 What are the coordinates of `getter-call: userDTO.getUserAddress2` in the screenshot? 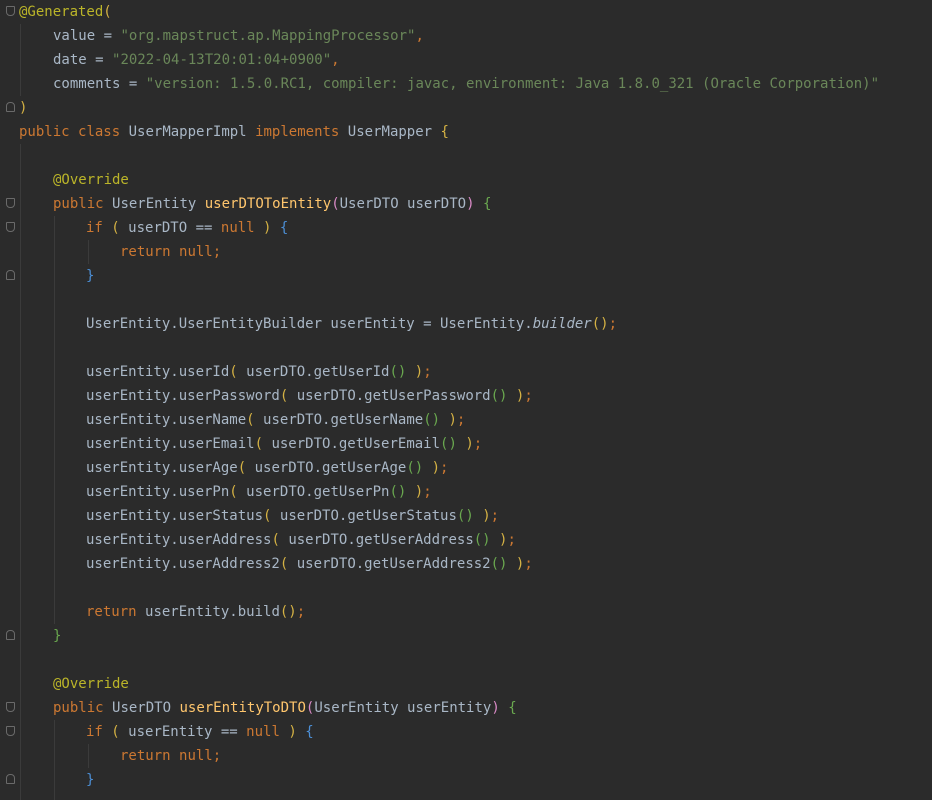 It's located at (393, 564).